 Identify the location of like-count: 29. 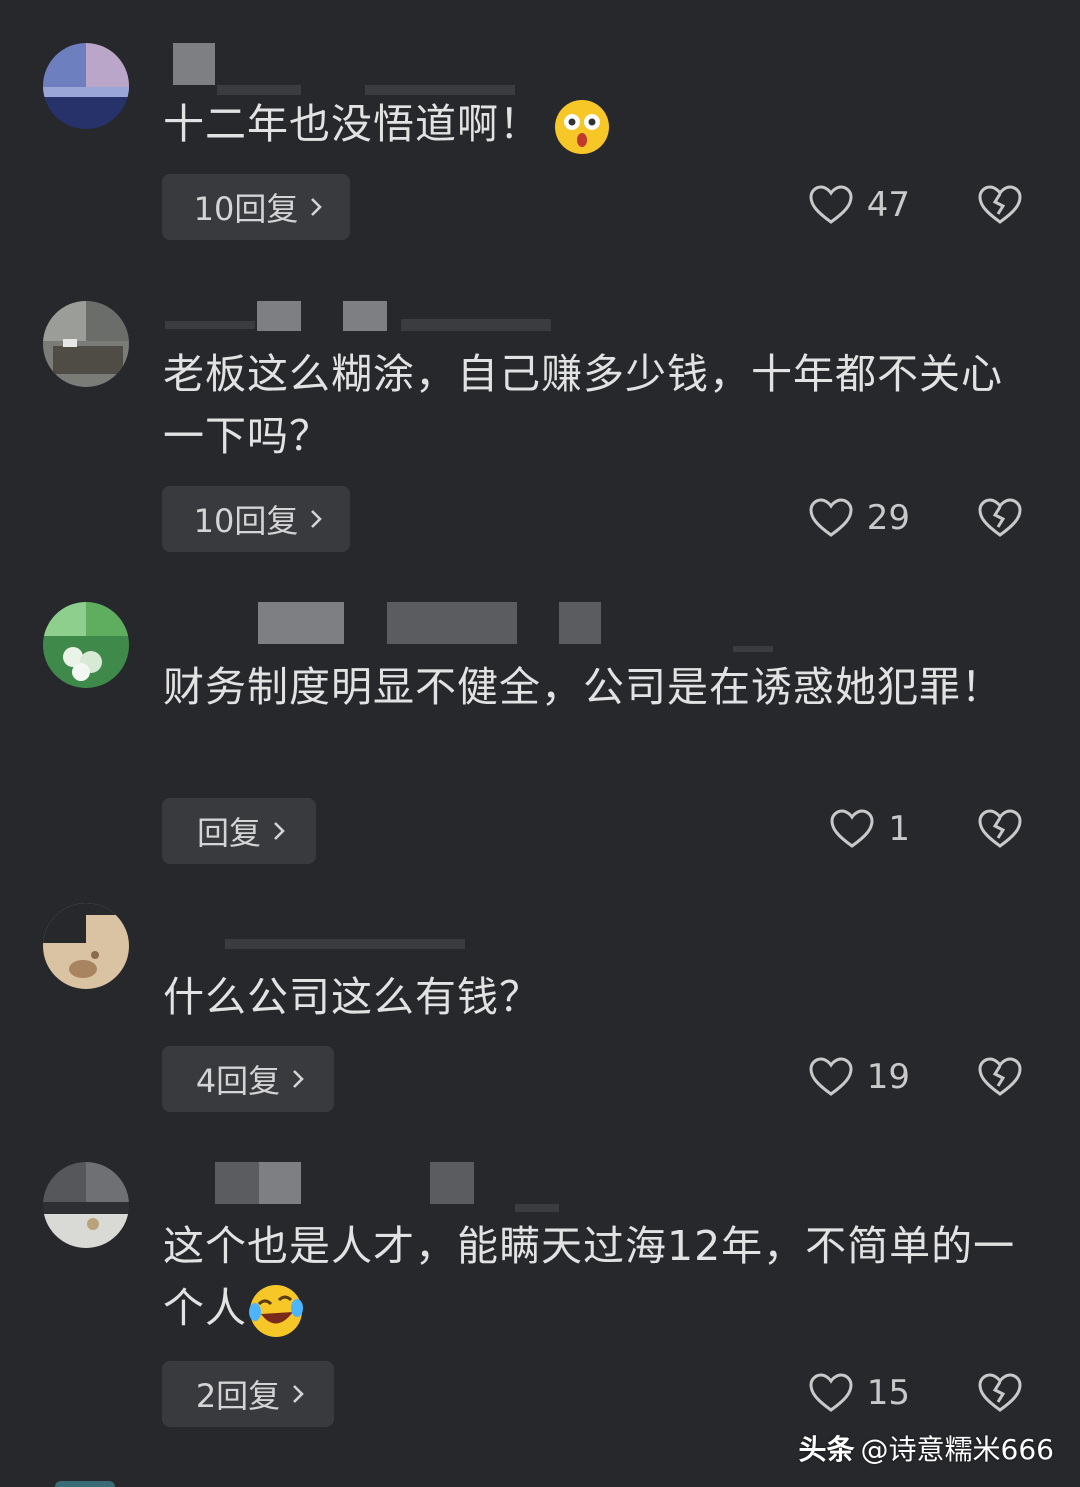
(888, 518).